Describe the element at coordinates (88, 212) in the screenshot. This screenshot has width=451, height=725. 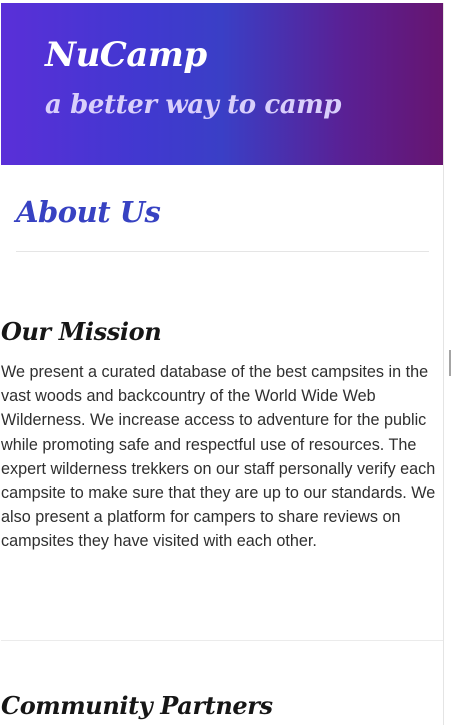
I see `page-title: About Us` at that location.